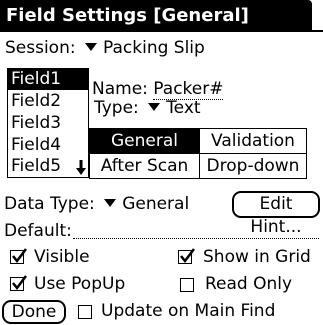 This screenshot has width=323, height=325. I want to click on type-trigger: Text, so click(172, 108).